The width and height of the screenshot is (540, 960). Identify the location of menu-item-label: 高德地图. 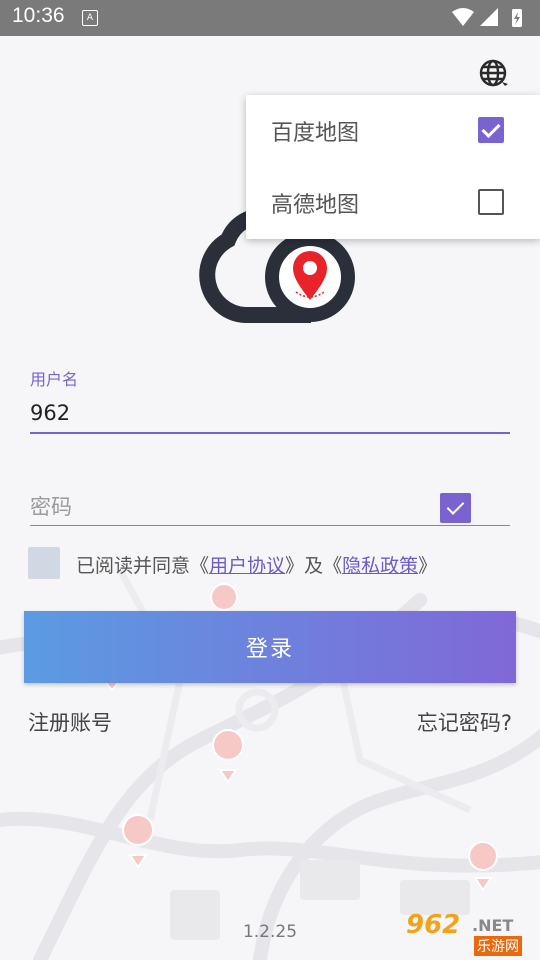
(315, 205).